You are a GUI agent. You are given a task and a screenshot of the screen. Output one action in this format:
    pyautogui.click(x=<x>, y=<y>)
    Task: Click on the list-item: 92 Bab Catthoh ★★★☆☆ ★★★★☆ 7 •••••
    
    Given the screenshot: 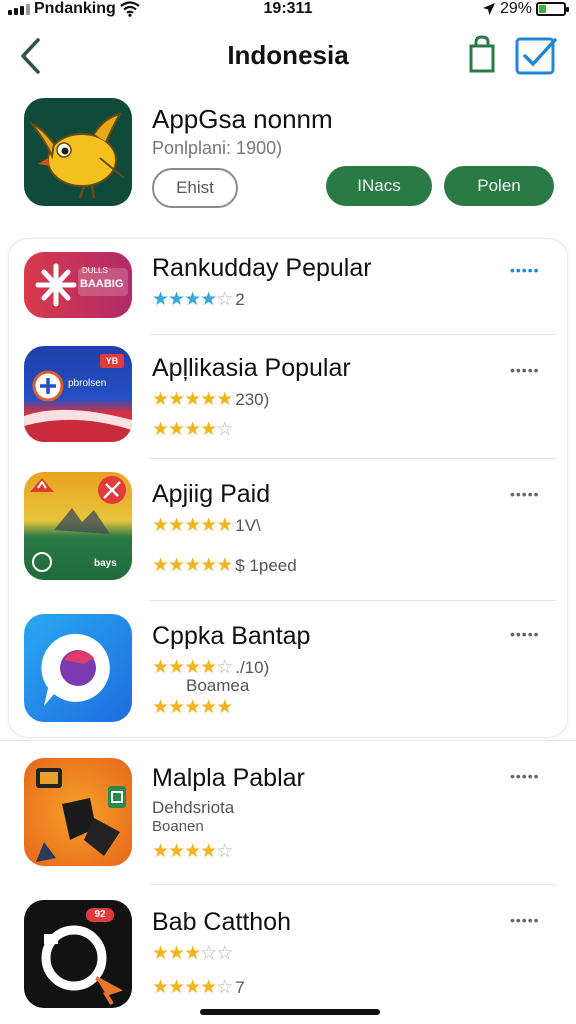 What is the action you would take?
    pyautogui.click(x=288, y=955)
    